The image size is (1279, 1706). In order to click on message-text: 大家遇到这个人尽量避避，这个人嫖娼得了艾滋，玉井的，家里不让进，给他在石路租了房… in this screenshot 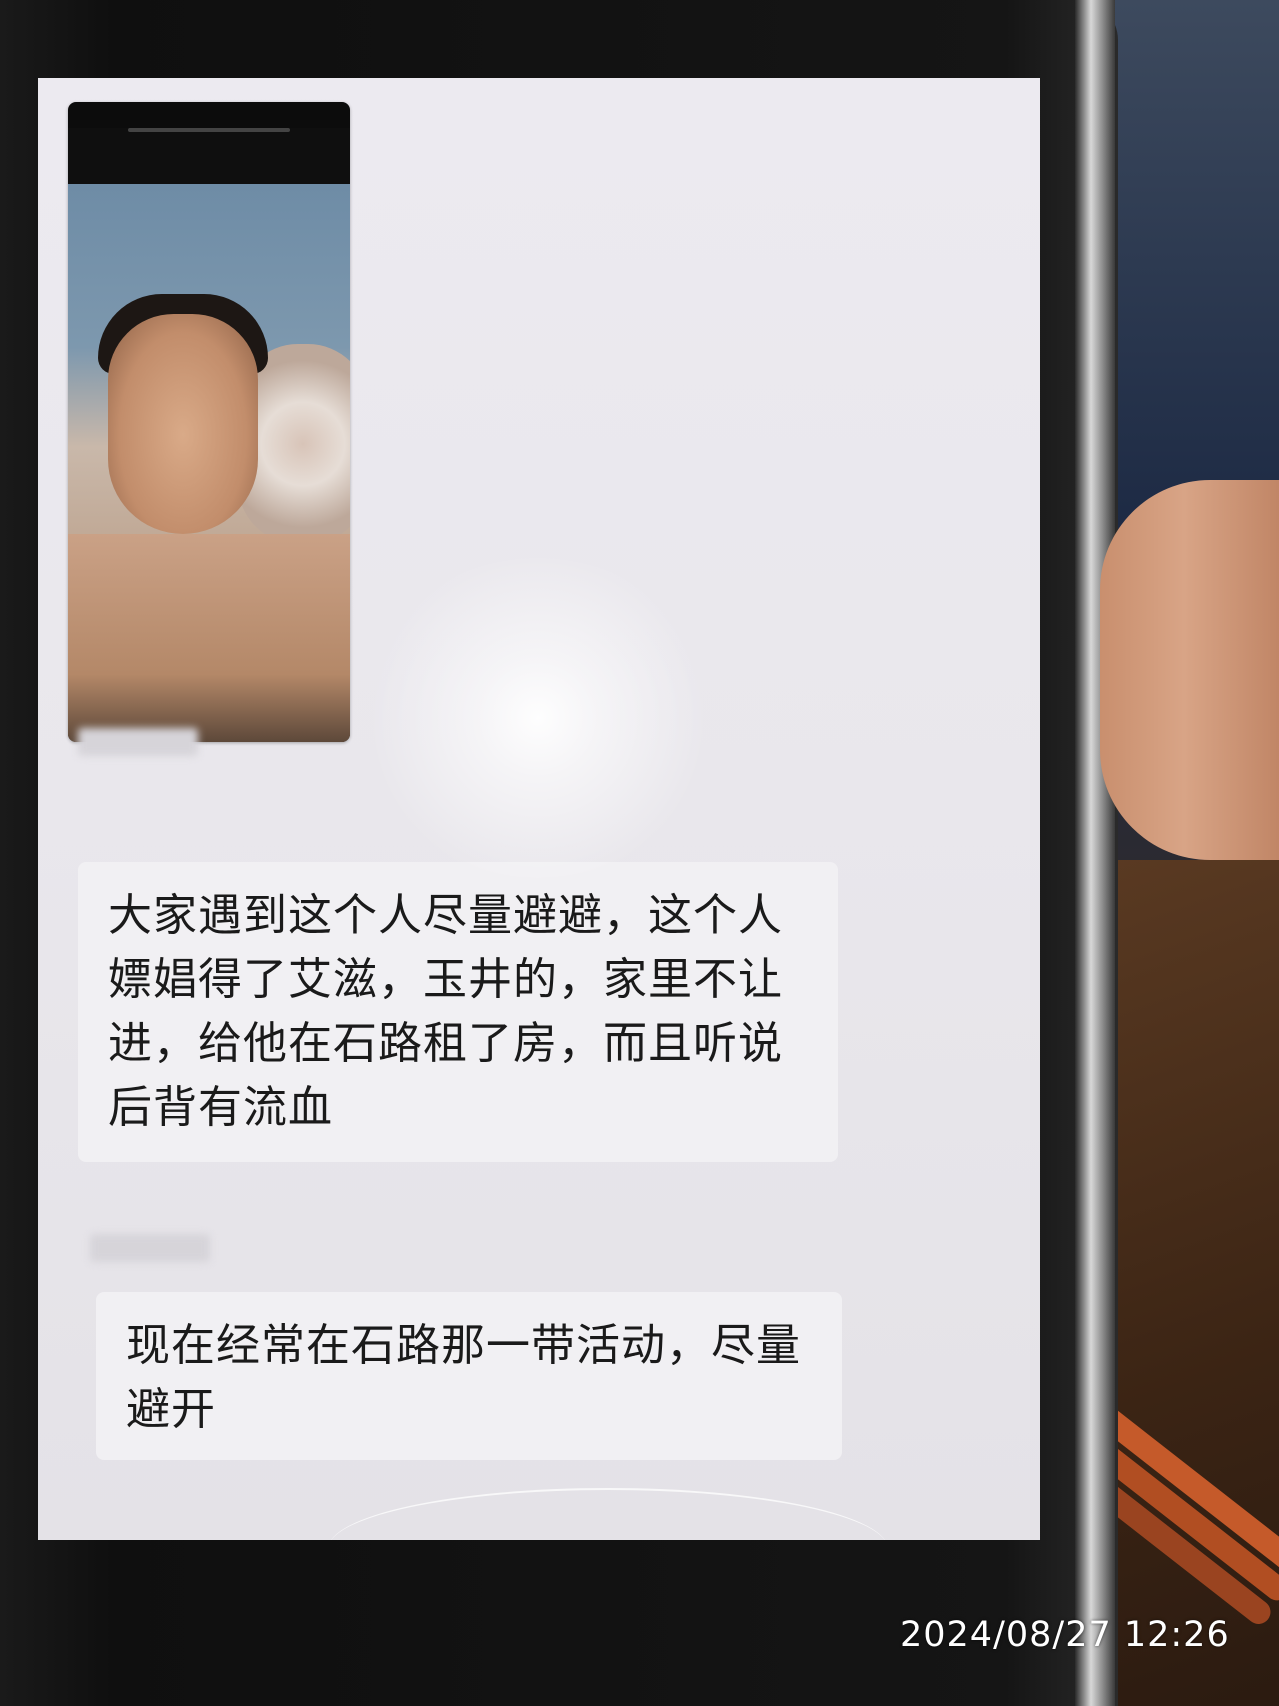, I will do `click(445, 1011)`.